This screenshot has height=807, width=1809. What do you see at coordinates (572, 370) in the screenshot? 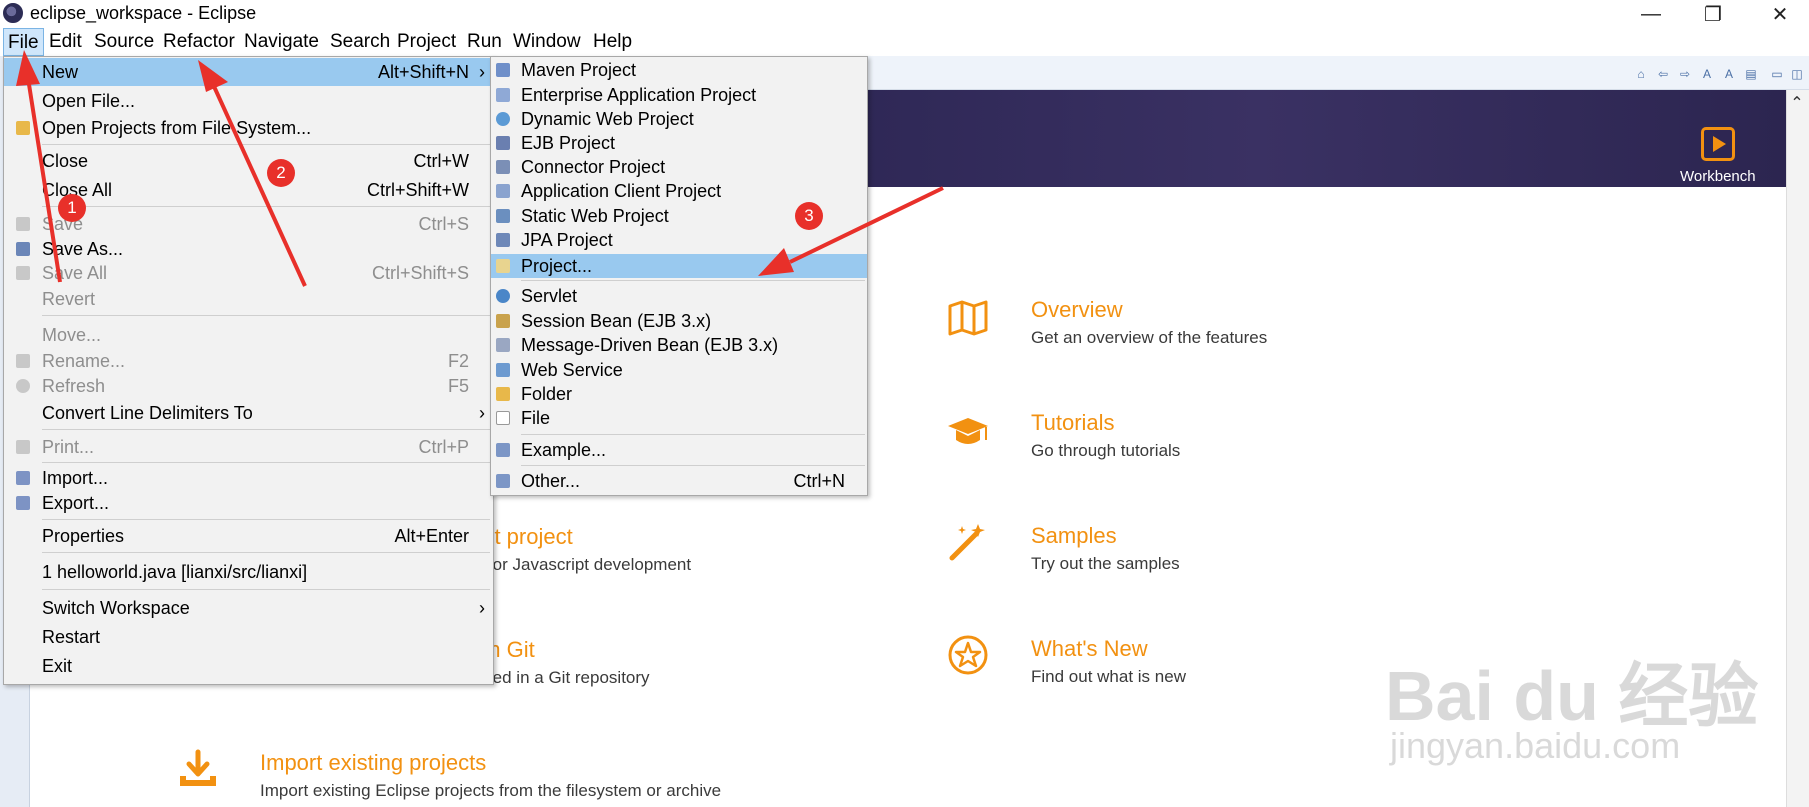
I see `menu-item-label: Web Service` at bounding box center [572, 370].